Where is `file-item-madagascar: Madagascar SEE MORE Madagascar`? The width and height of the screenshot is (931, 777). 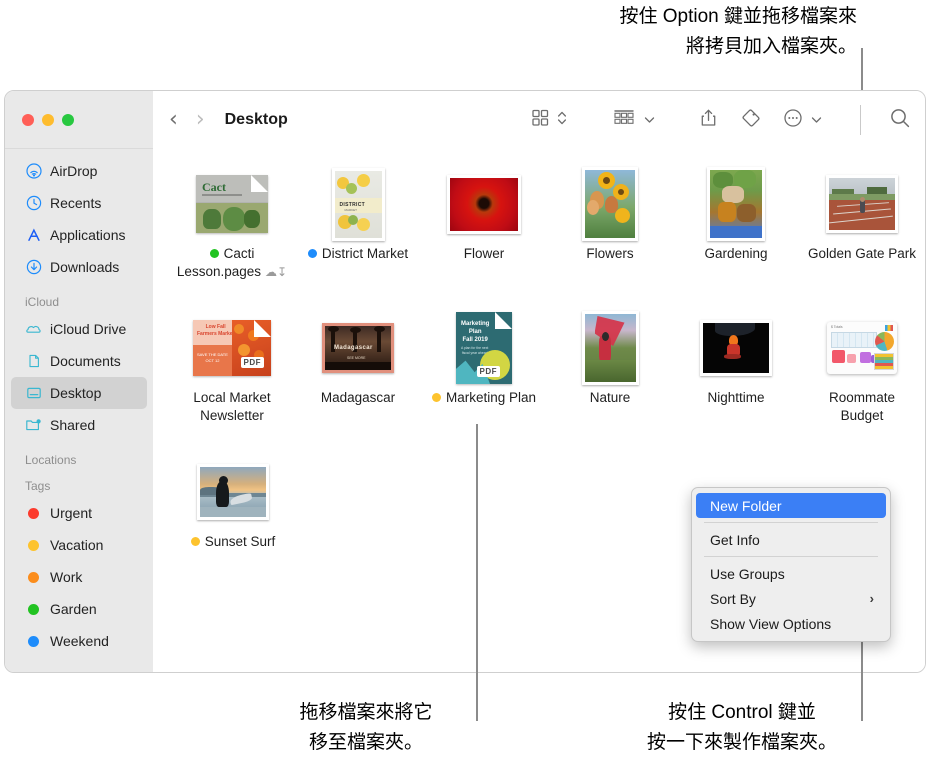
file-item-madagascar: Madagascar SEE MORE Madagascar is located at coordinates (358, 366).